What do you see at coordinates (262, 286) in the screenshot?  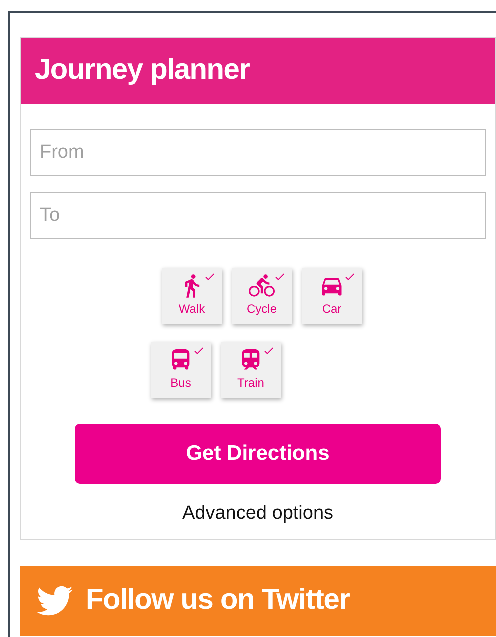 I see `bicycle-icon` at bounding box center [262, 286].